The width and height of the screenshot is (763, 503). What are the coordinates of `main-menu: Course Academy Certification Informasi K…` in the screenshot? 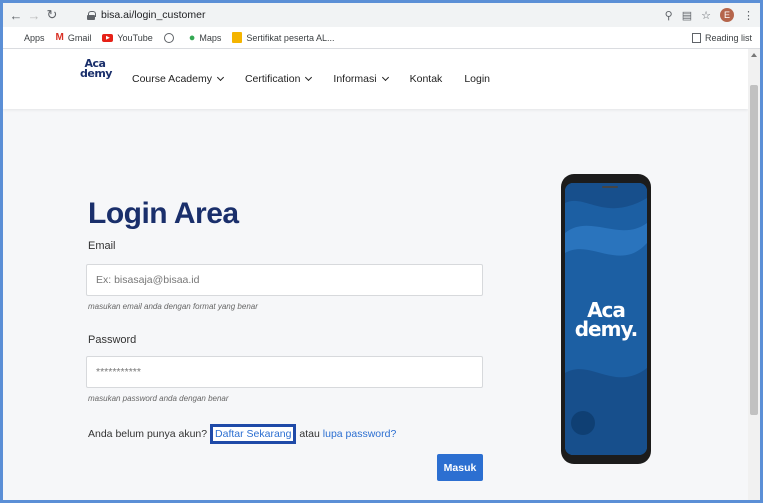 It's located at (322, 79).